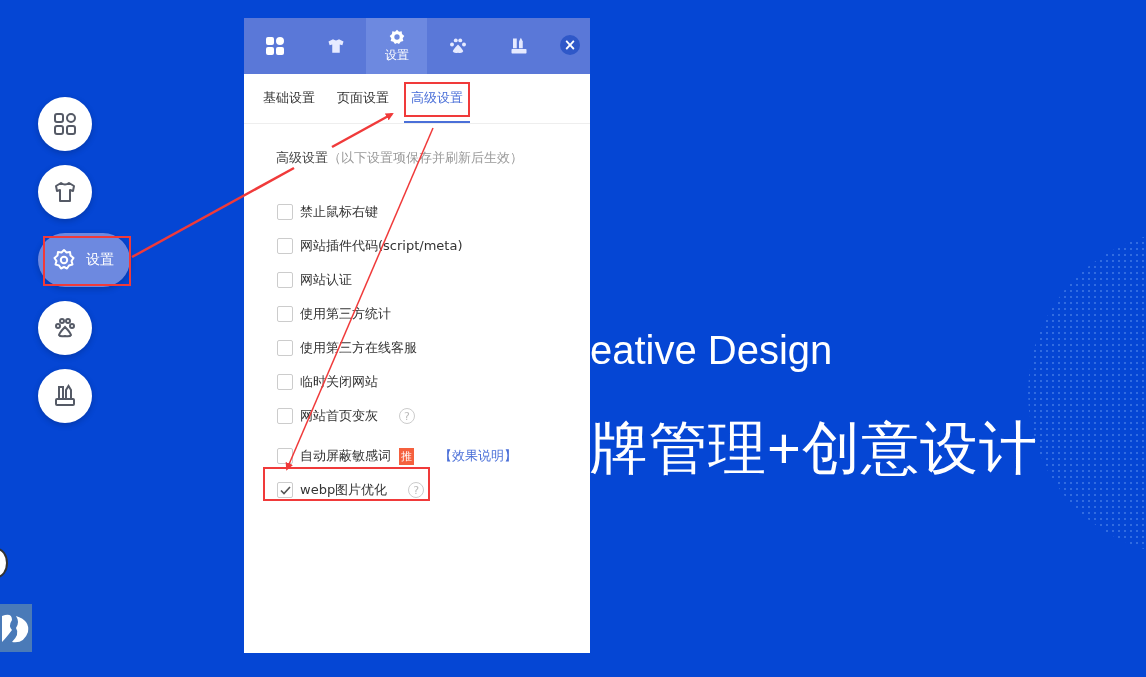 The image size is (1146, 677). What do you see at coordinates (289, 98) in the screenshot?
I see `settings-tab: 基础设置` at bounding box center [289, 98].